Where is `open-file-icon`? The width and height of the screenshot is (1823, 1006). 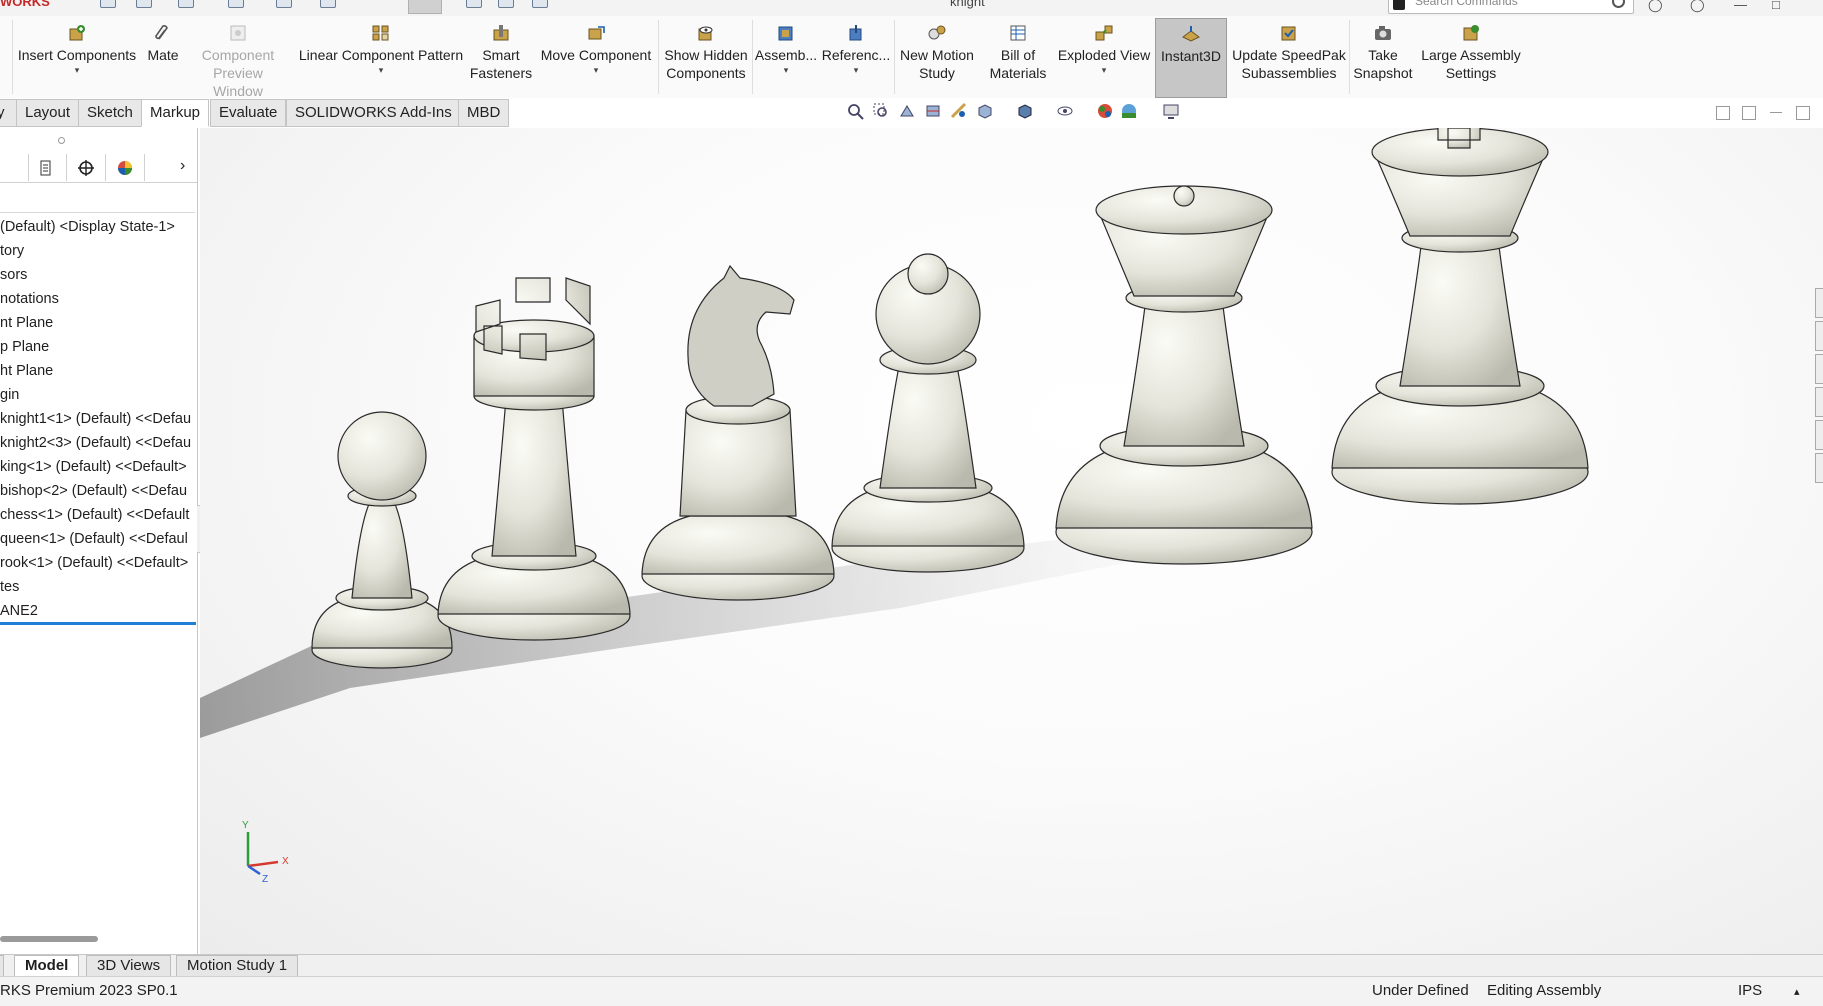
open-file-icon is located at coordinates (144, 4).